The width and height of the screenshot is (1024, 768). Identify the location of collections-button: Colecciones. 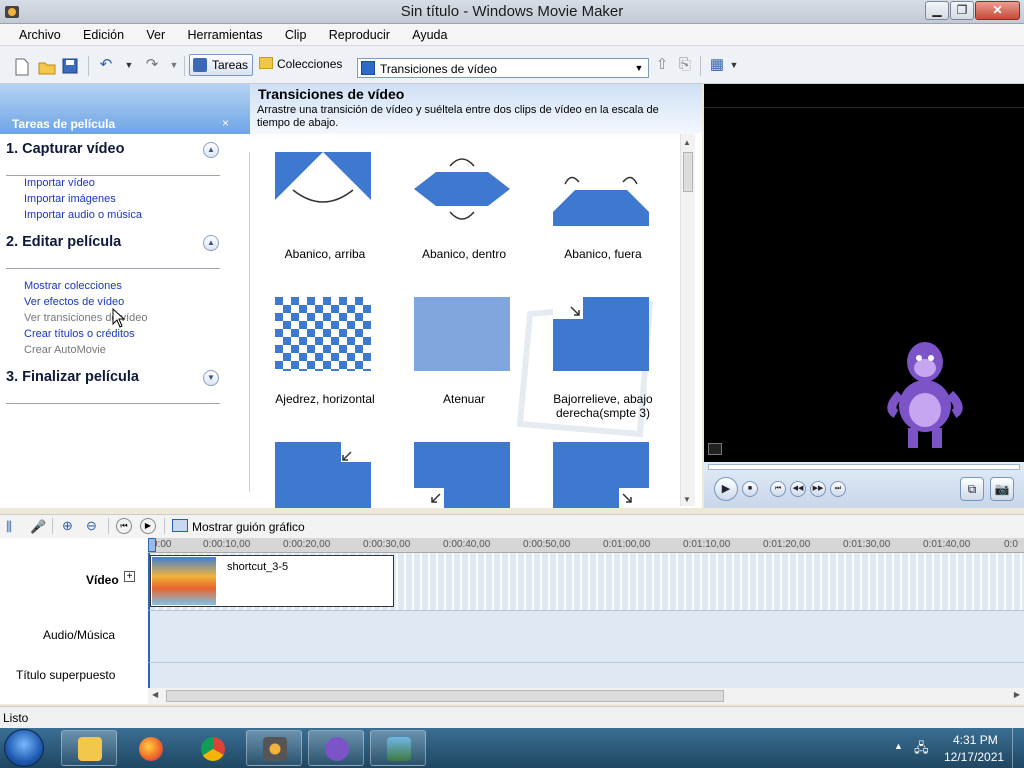
(302, 65).